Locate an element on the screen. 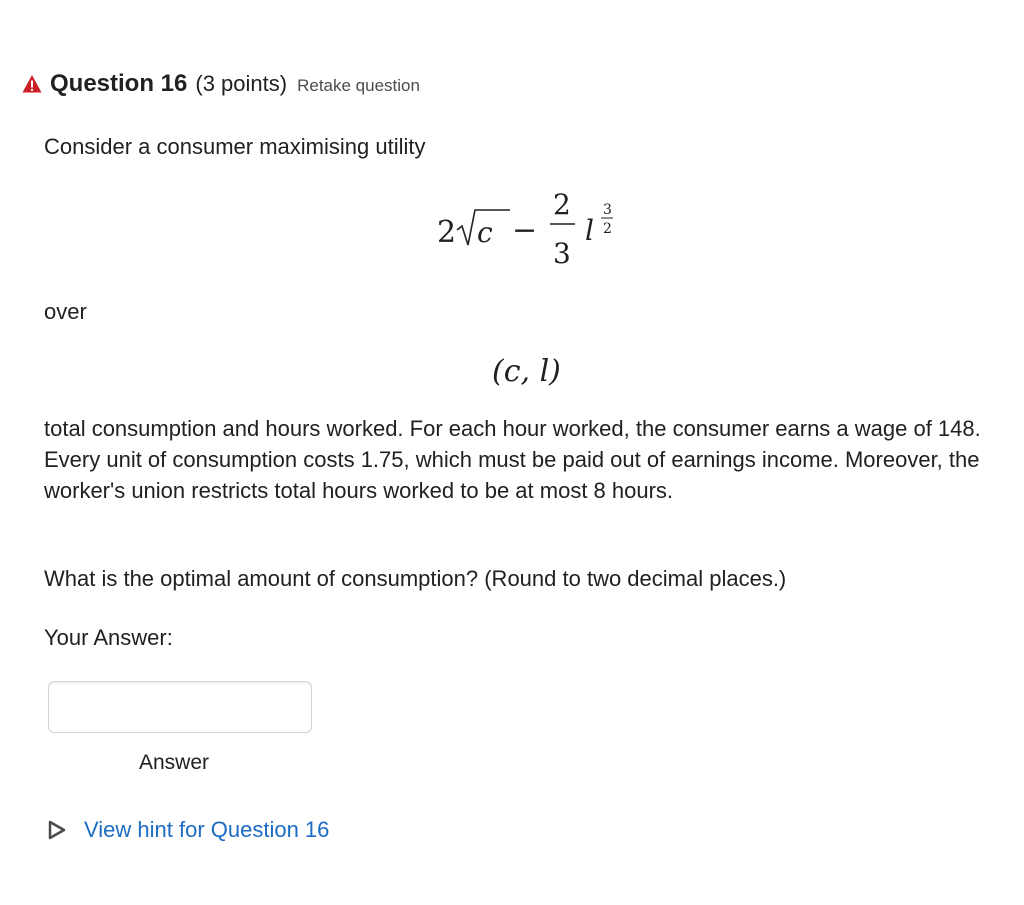 The width and height of the screenshot is (1024, 905). utility-function-formula: 2 c − 2 3 l 3 2 is located at coordinates (525, 229).